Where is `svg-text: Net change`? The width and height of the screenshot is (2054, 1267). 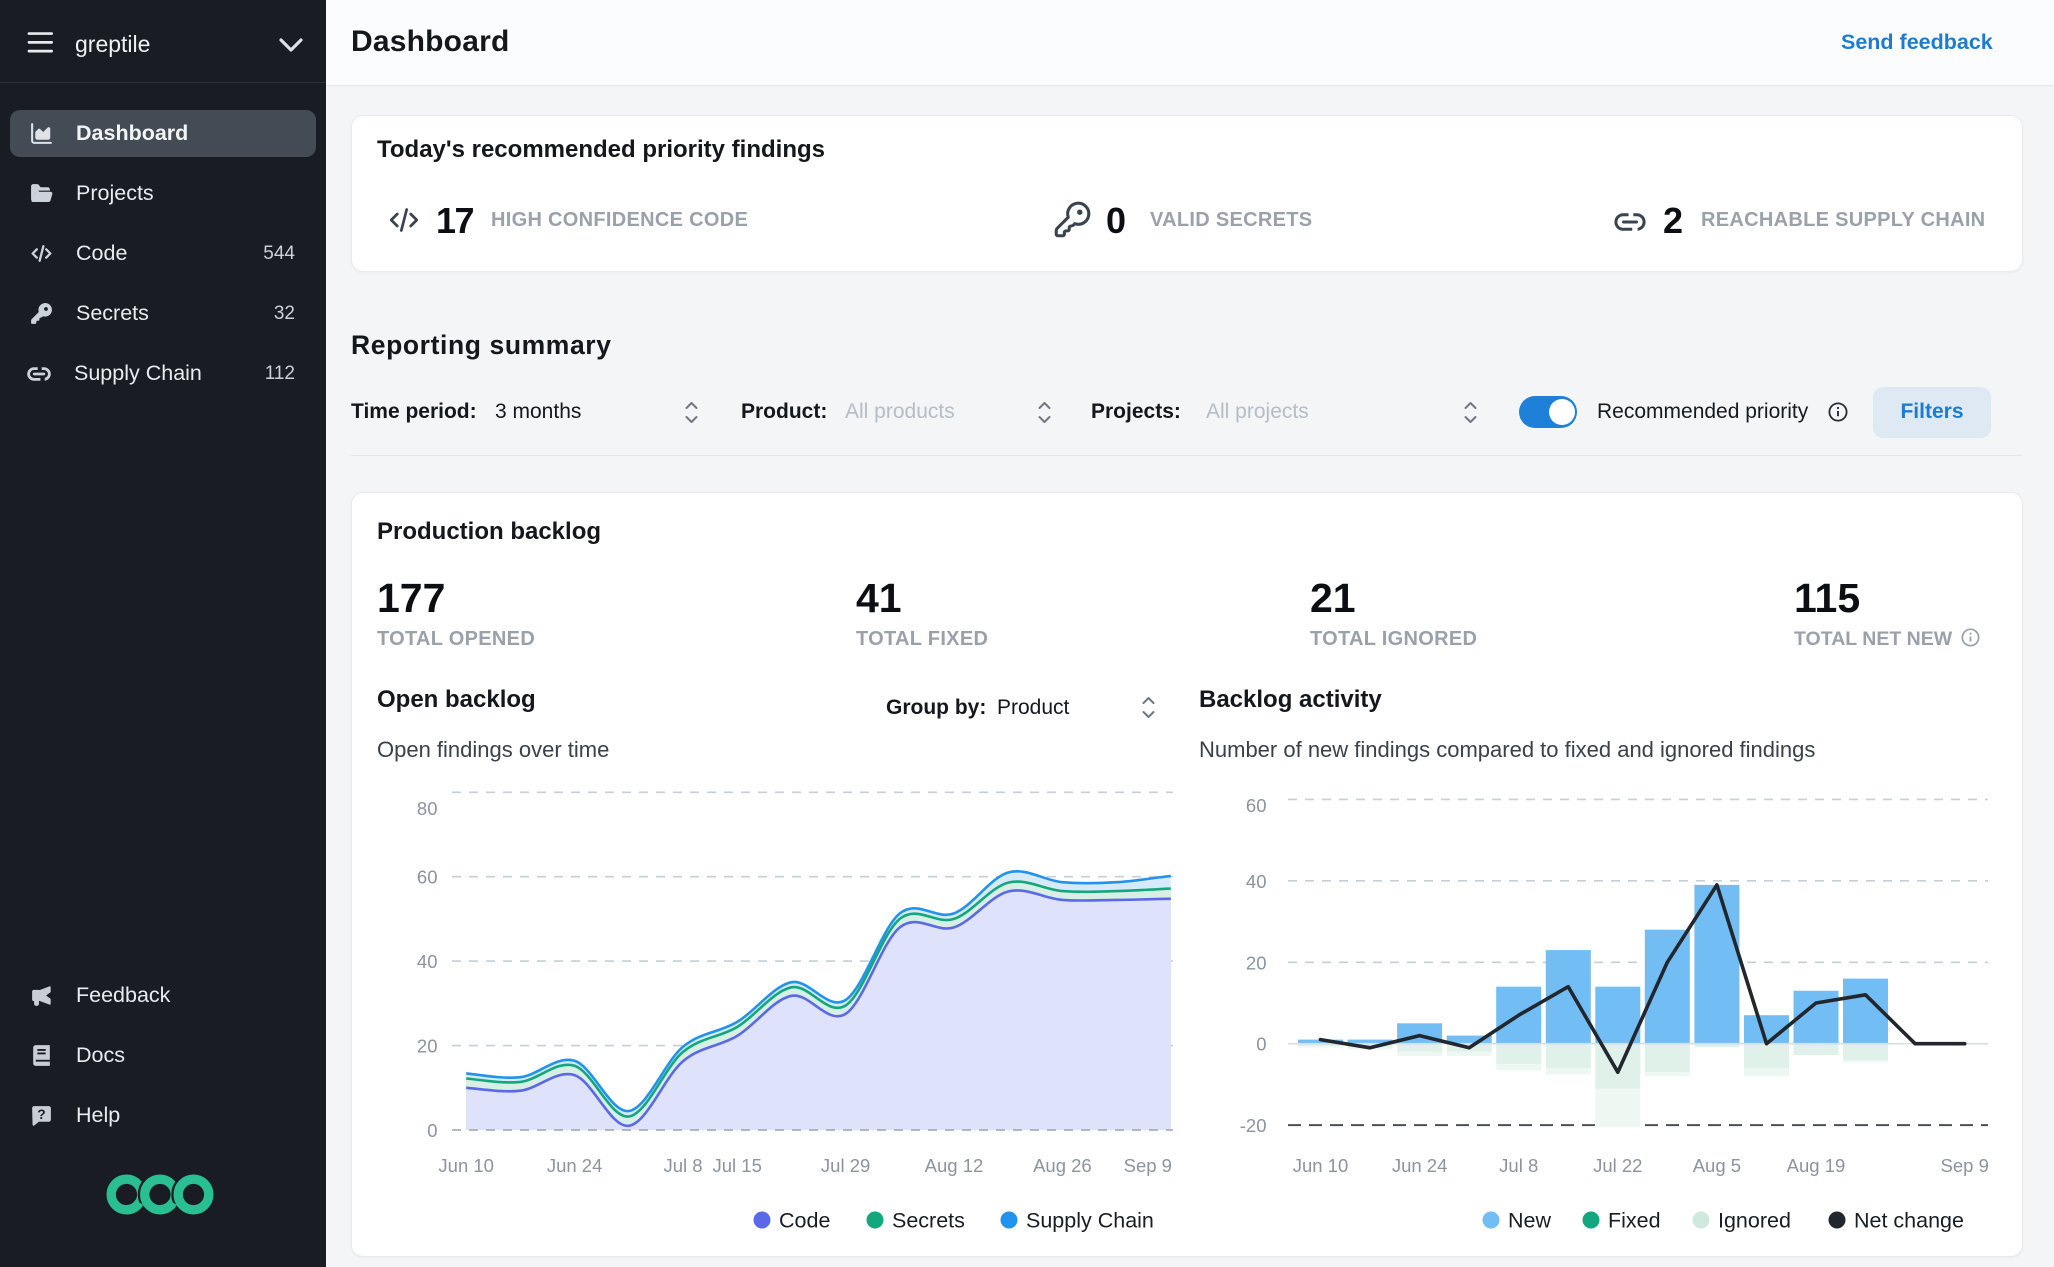 svg-text: Net change is located at coordinates (1909, 1221).